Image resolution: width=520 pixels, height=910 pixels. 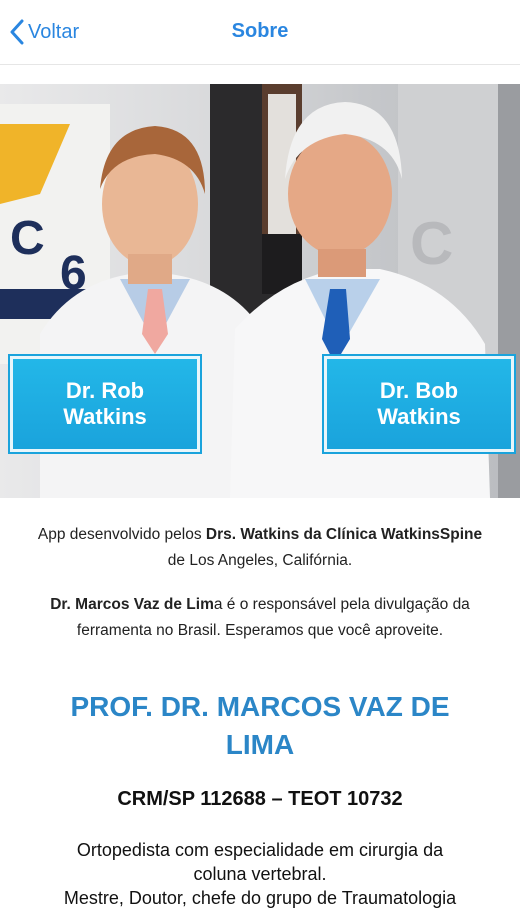 I want to click on intro-bold-text: Dr. Marcos Vaz de Lim, so click(x=132, y=604).